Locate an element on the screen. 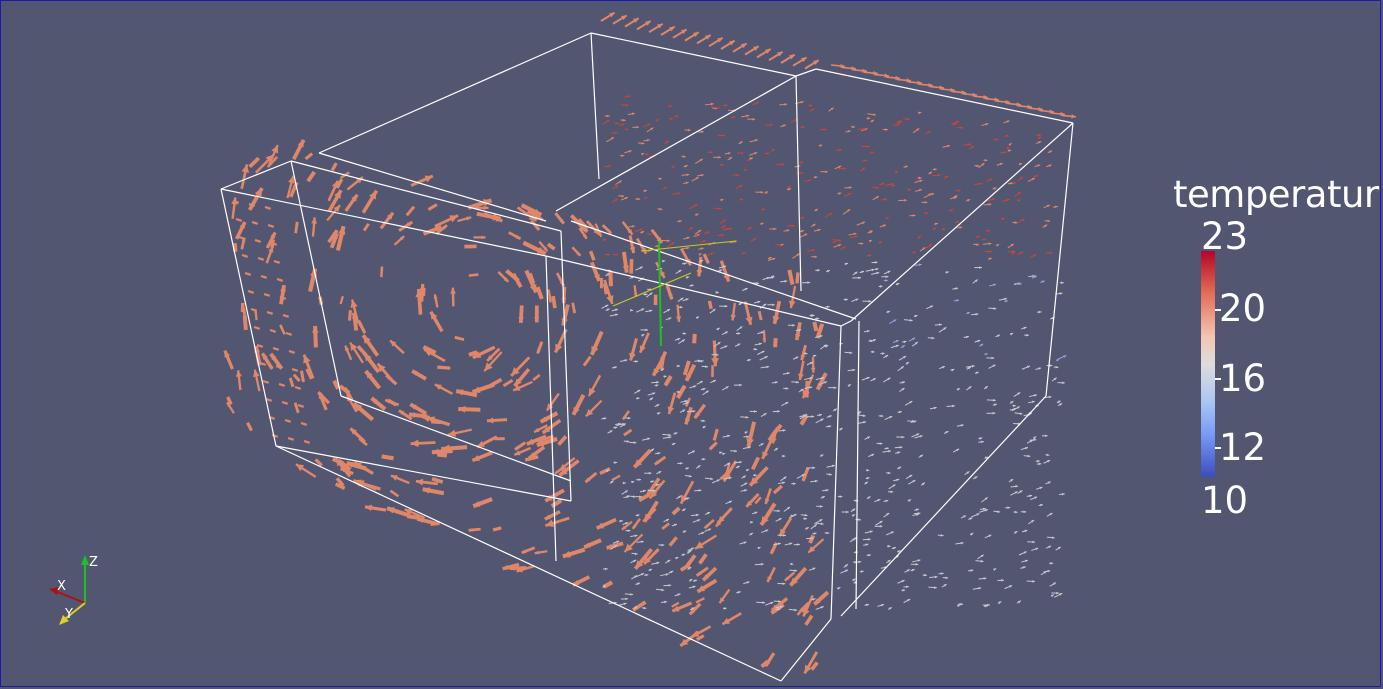  color-legend: temperatur 23 20 16 12 10 is located at coordinates (1278, 348).